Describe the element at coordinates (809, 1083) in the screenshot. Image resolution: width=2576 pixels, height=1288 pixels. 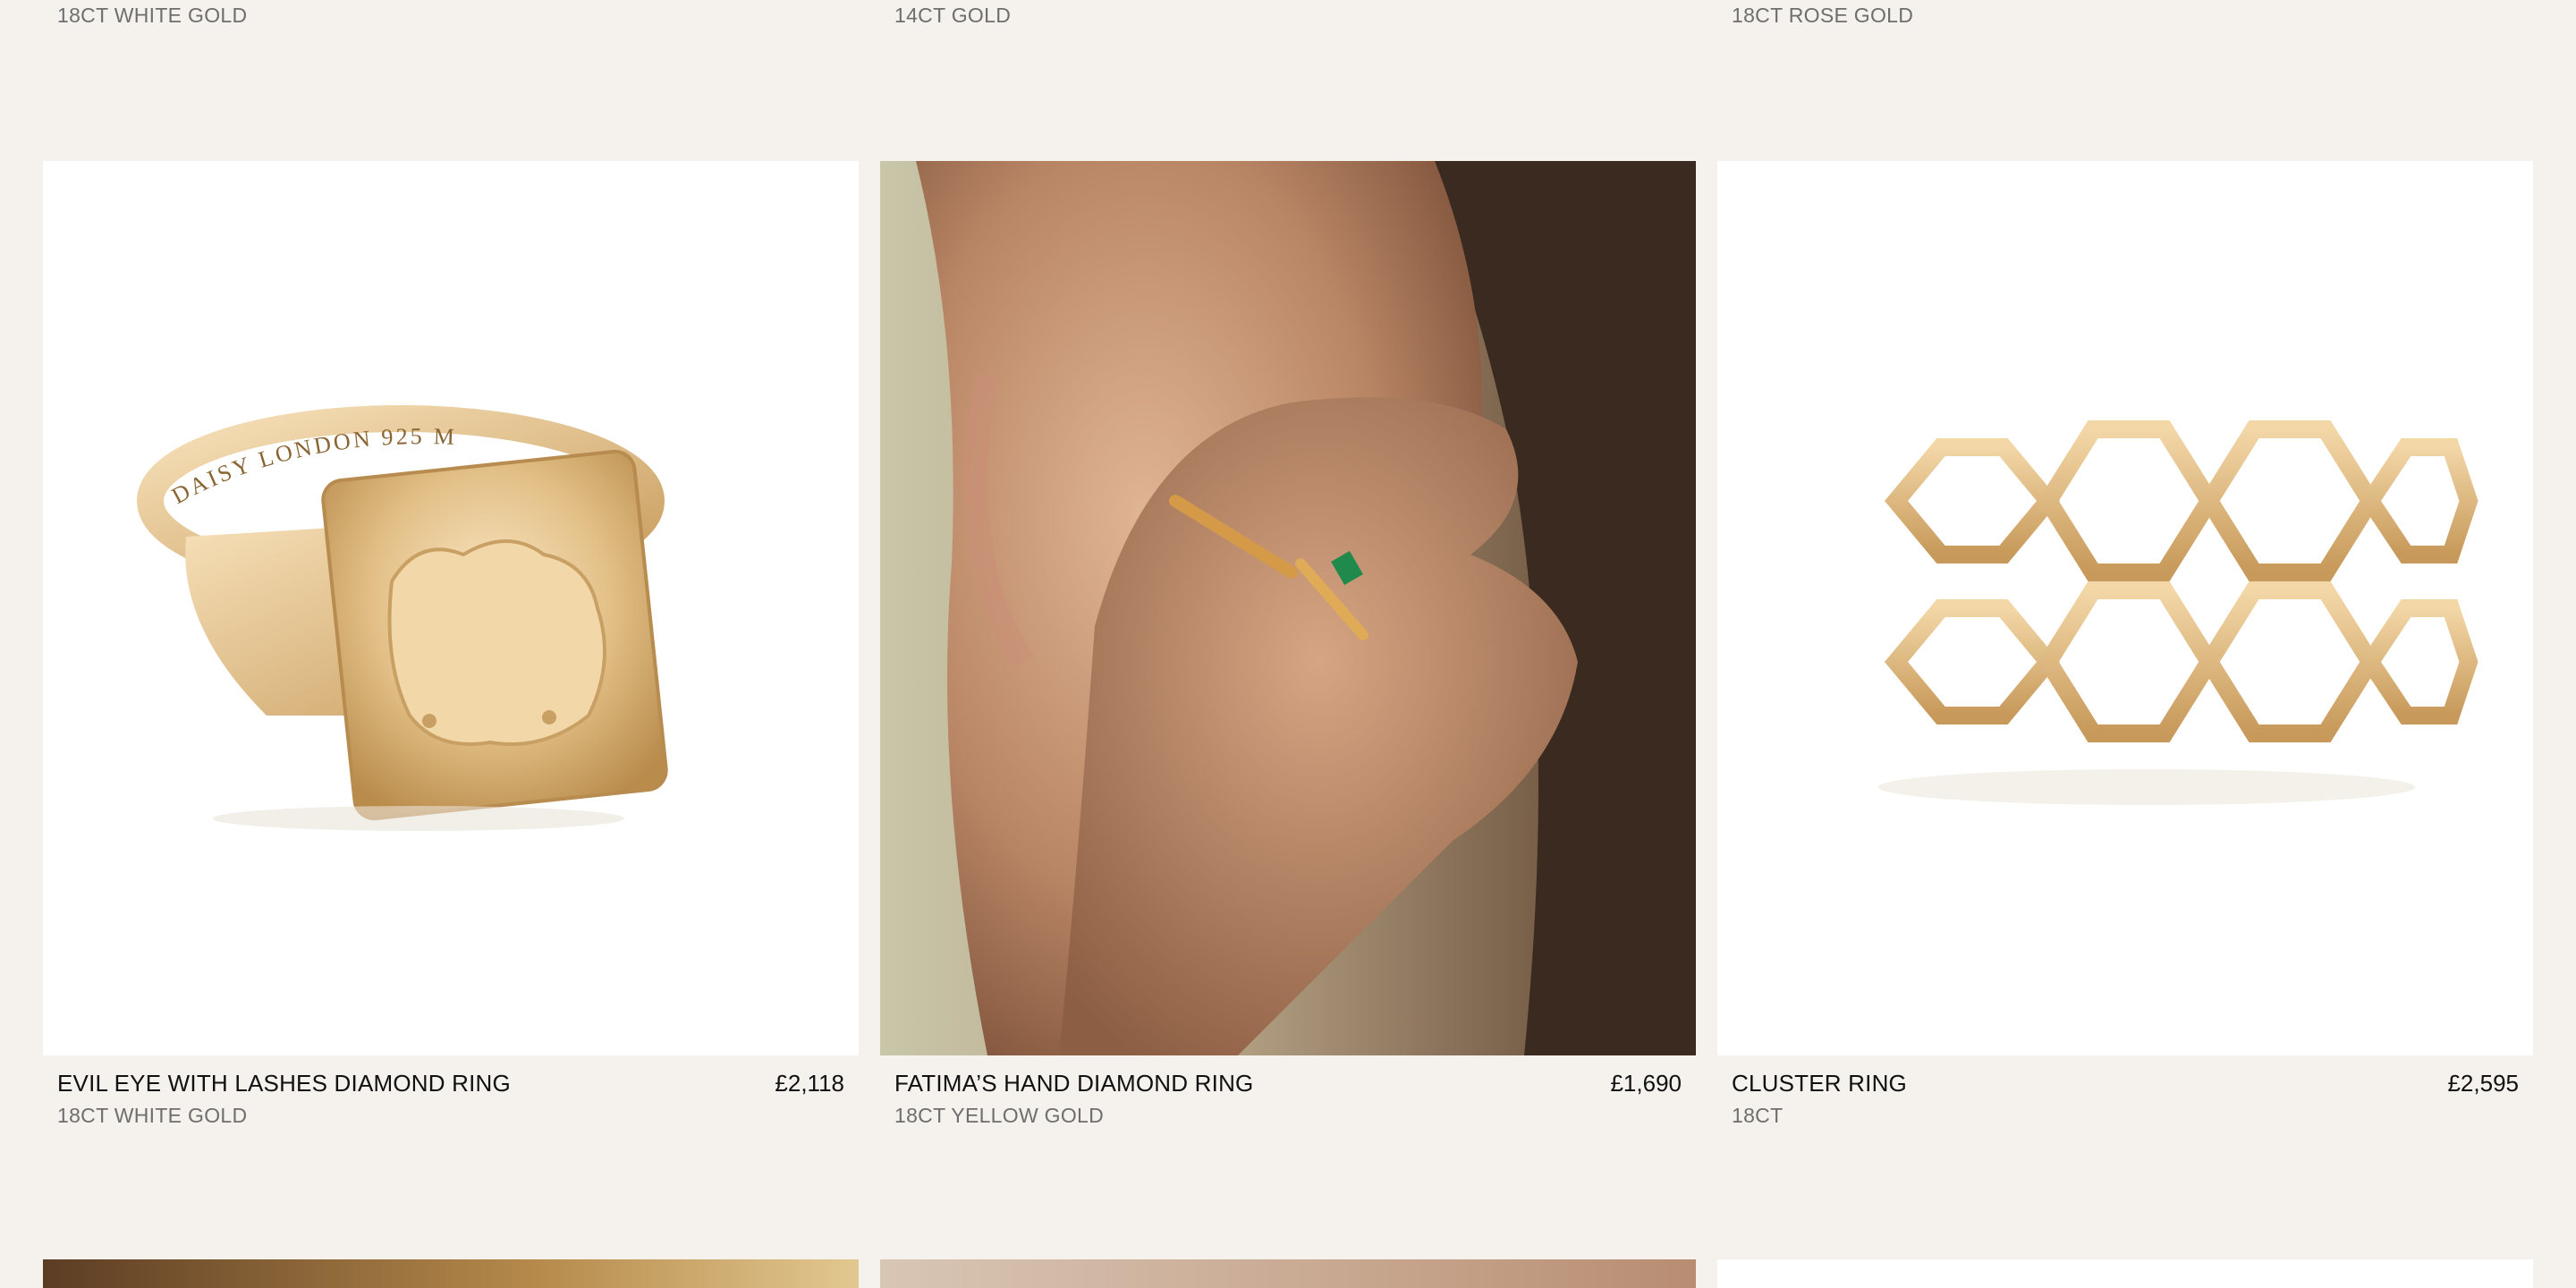
I see `product-price: £2,118` at that location.